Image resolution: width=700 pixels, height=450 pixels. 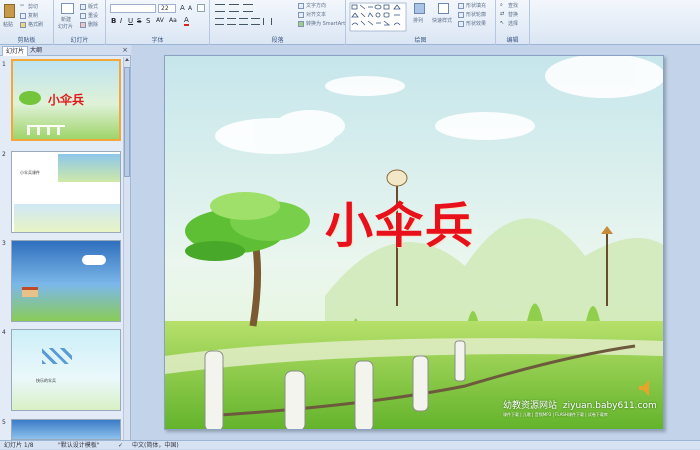 I want to click on reset-button: 重设, so click(x=92, y=16).